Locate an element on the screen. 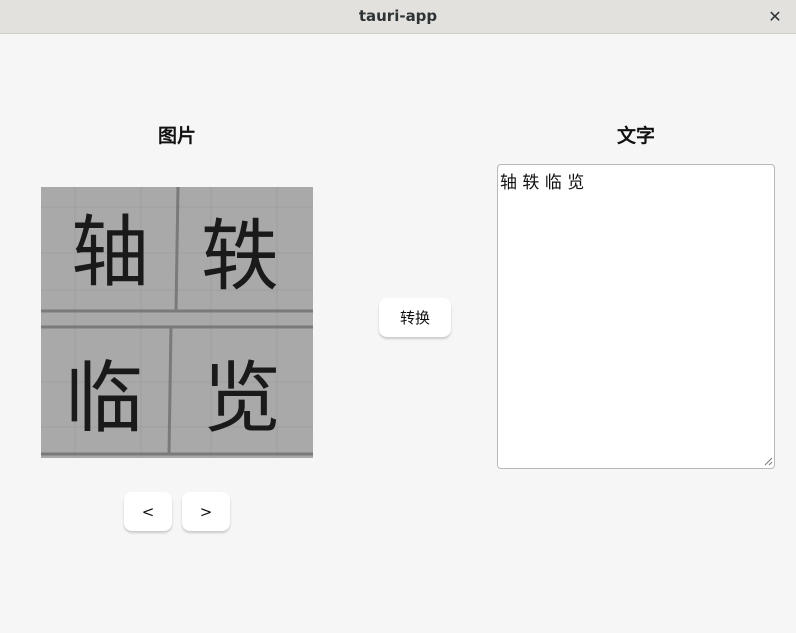 The height and width of the screenshot is (633, 796). image-character: 览 is located at coordinates (242, 399).